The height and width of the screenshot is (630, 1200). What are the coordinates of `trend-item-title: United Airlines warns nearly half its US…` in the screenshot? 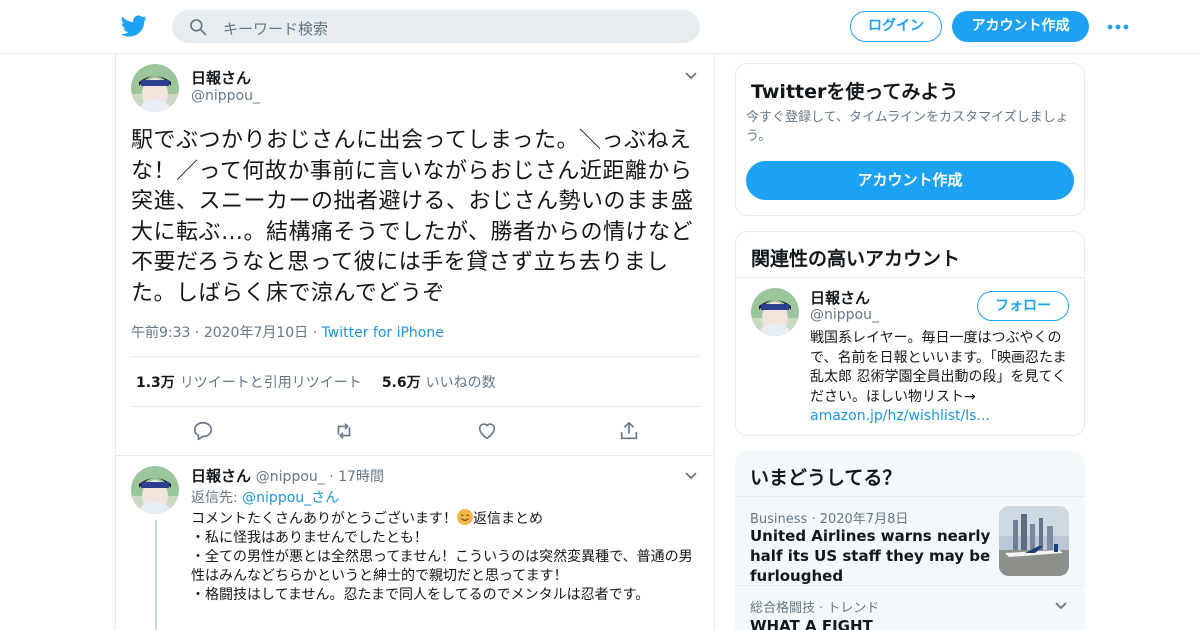 It's located at (872, 556).